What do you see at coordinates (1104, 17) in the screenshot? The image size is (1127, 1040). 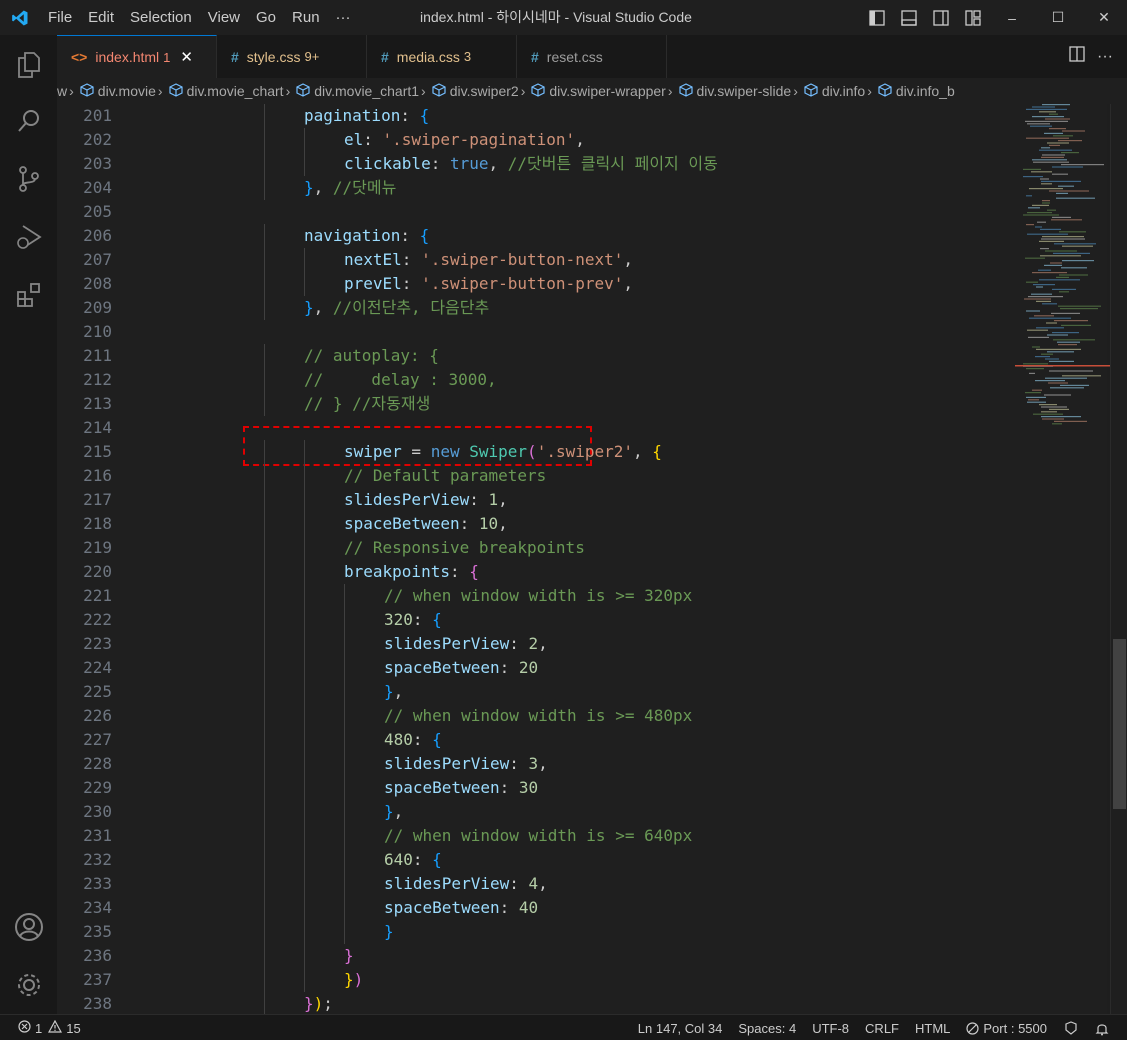 I see `close-window-button: ✕` at bounding box center [1104, 17].